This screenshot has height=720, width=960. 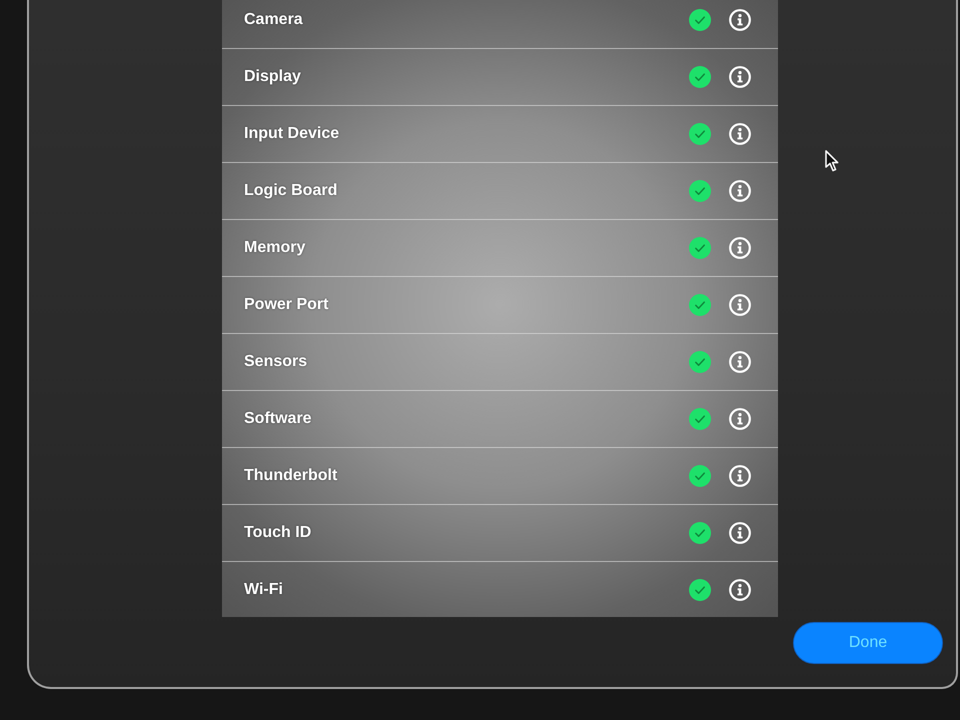 I want to click on item-label: Software, so click(x=278, y=419).